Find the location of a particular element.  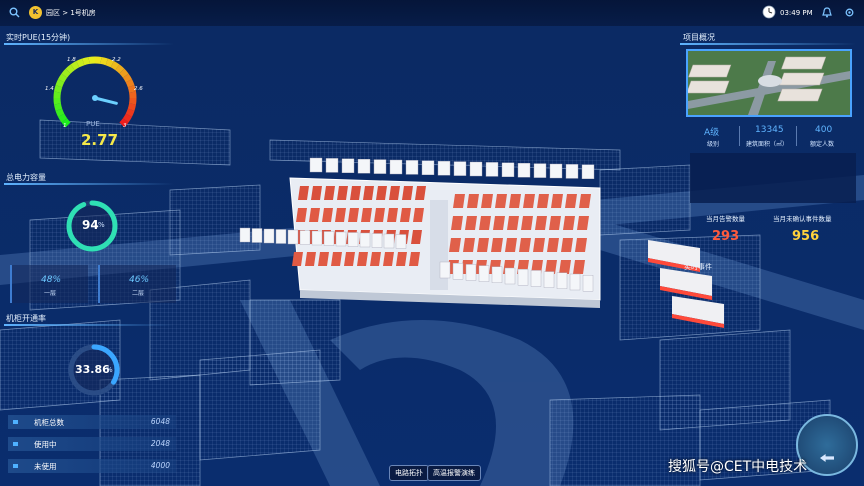

floor-1-value: 48% is located at coordinates (51, 280).